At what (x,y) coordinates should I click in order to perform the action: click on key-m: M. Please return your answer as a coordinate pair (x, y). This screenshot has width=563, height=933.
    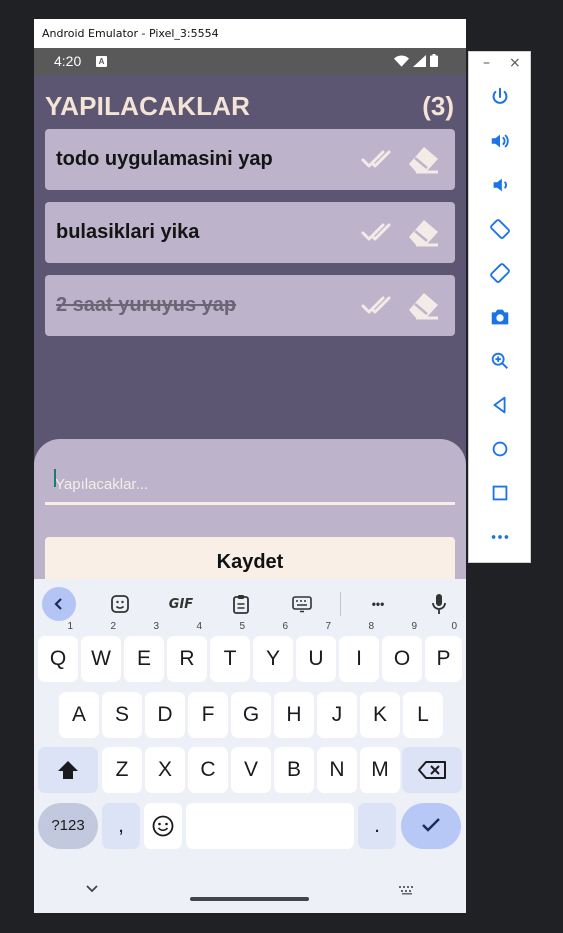
    Looking at the image, I should click on (380, 770).